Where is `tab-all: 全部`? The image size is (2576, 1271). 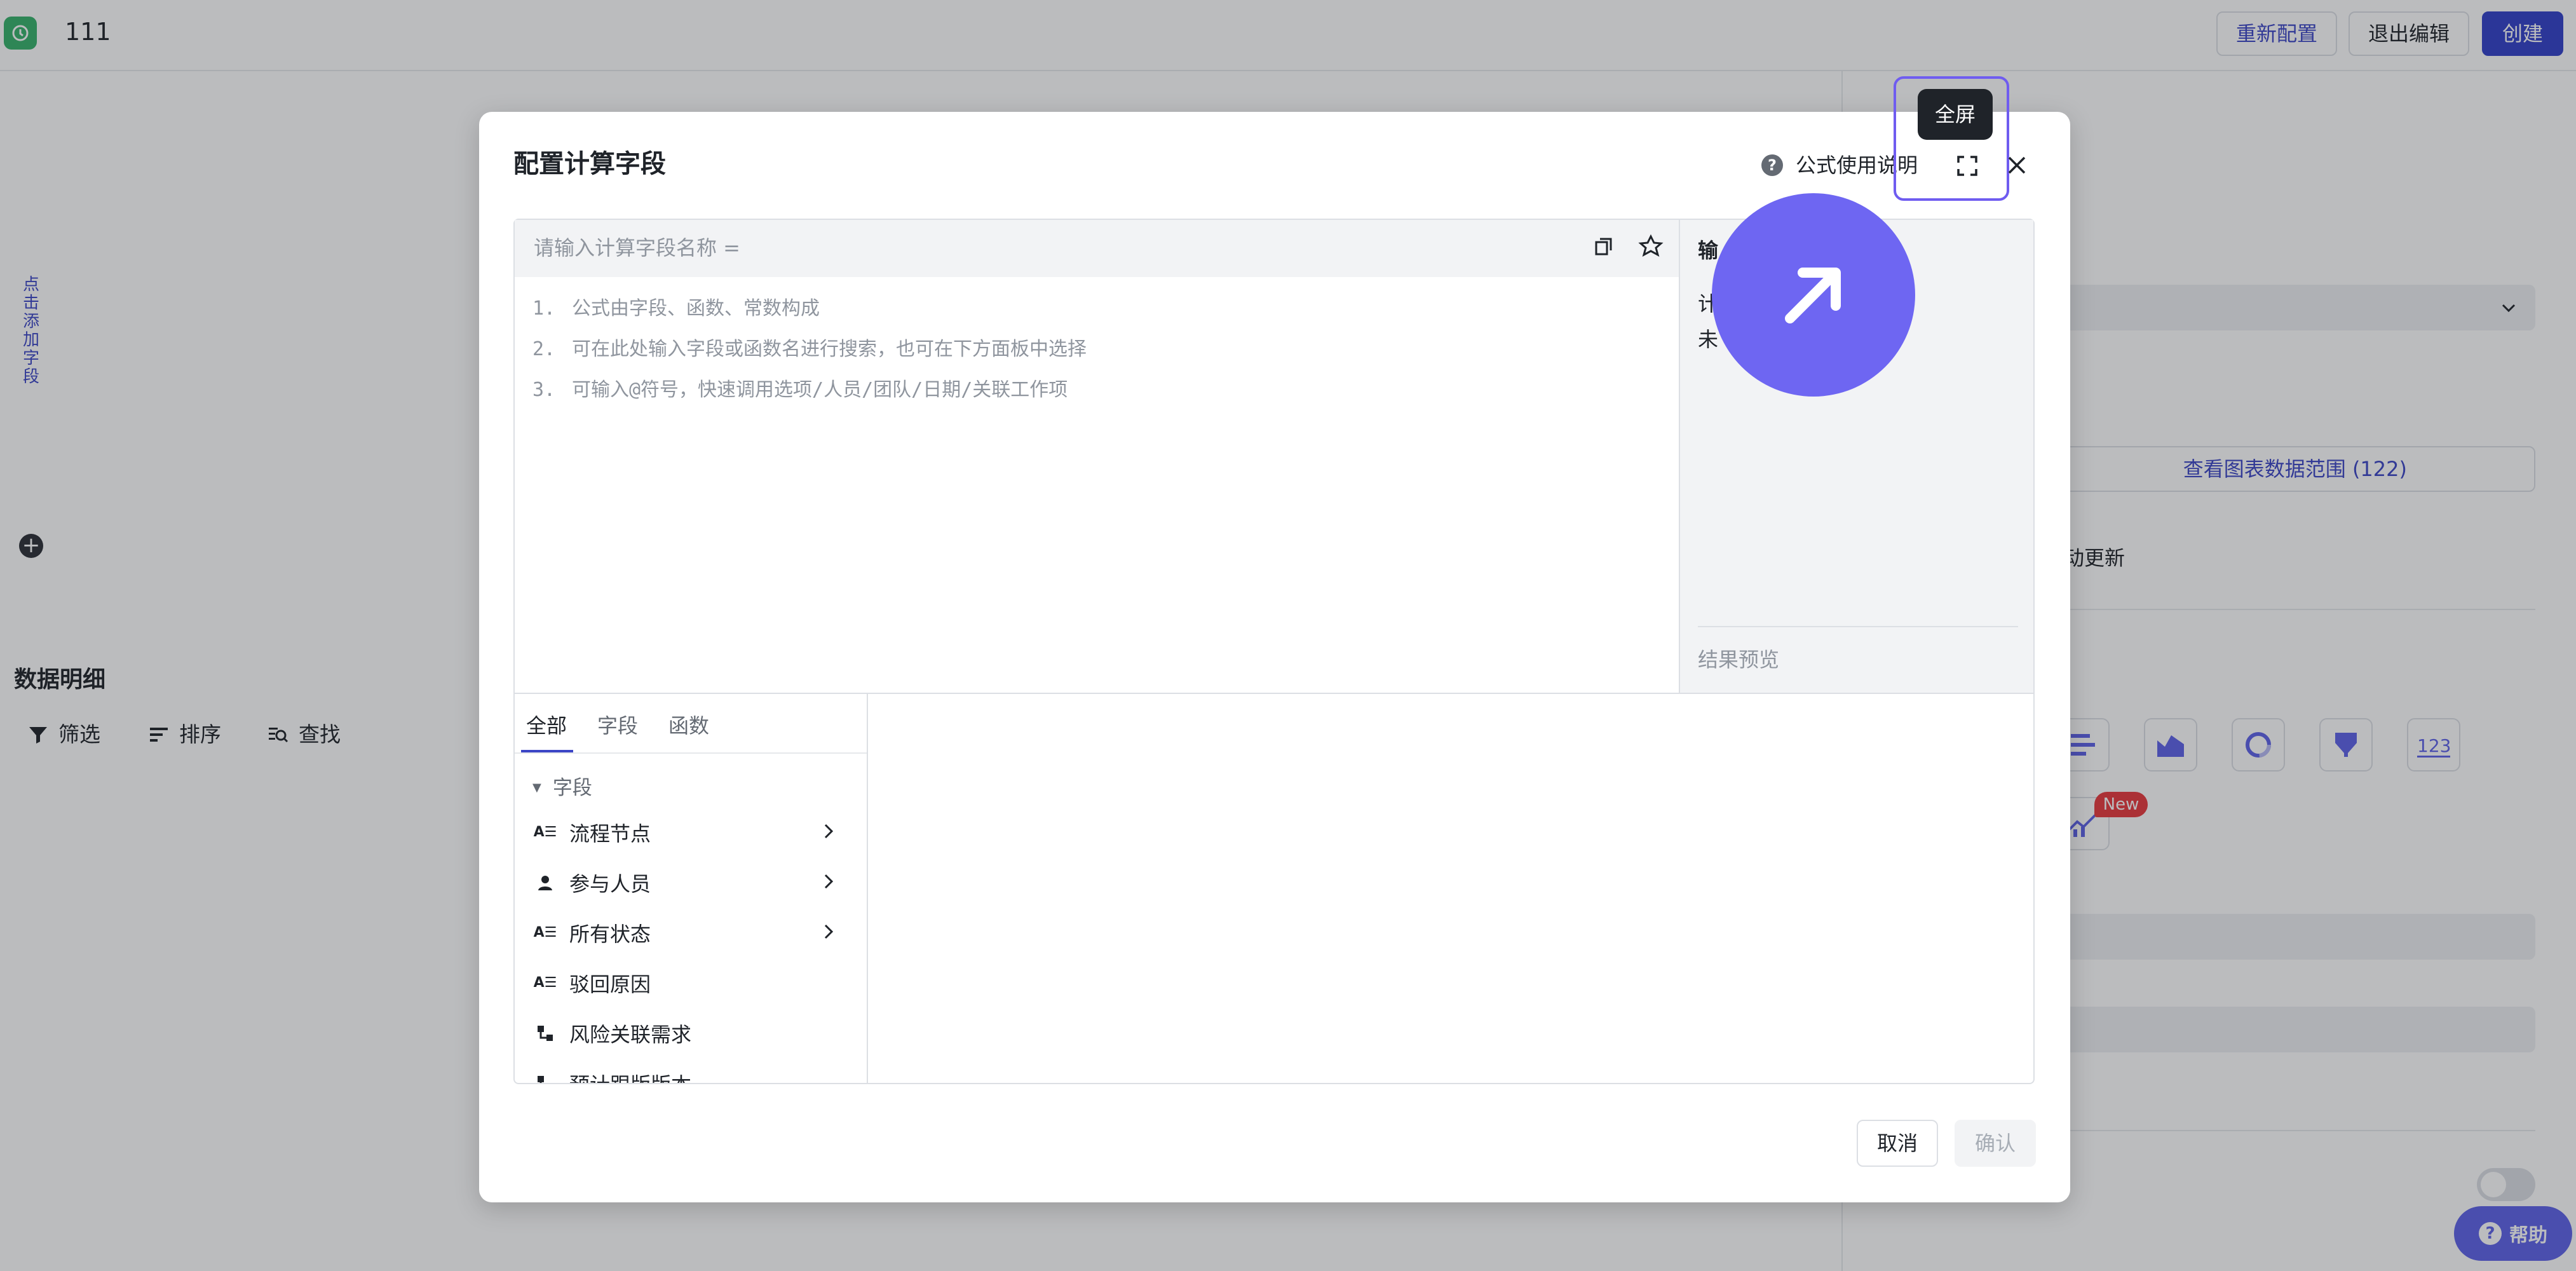
tab-all: 全部 is located at coordinates (546, 725).